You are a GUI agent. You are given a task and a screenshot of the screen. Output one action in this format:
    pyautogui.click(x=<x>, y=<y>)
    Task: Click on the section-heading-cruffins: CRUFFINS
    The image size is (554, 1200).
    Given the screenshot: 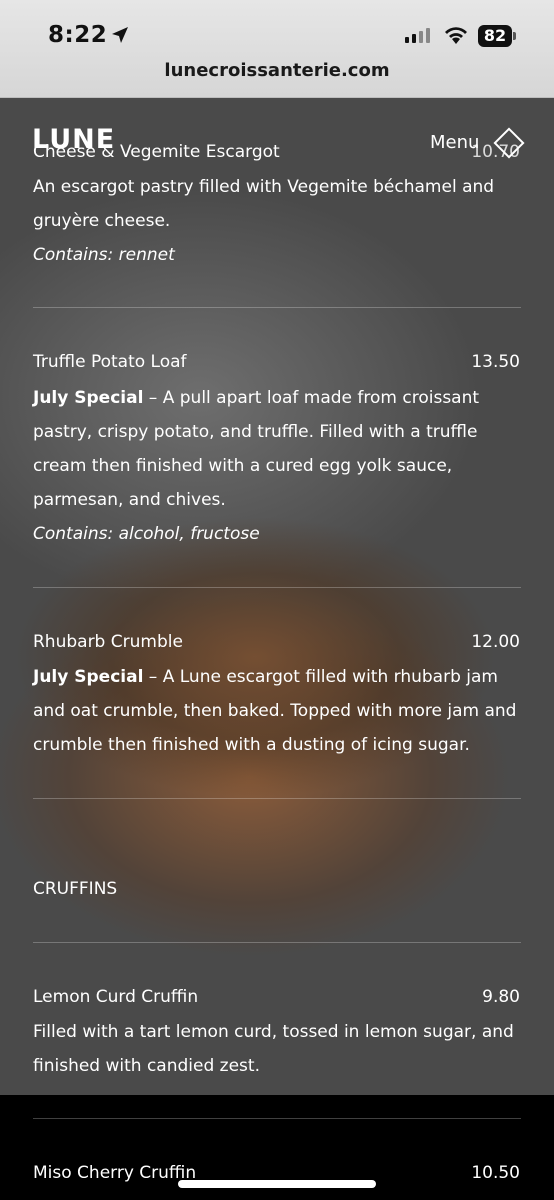 What is the action you would take?
    pyautogui.click(x=75, y=889)
    